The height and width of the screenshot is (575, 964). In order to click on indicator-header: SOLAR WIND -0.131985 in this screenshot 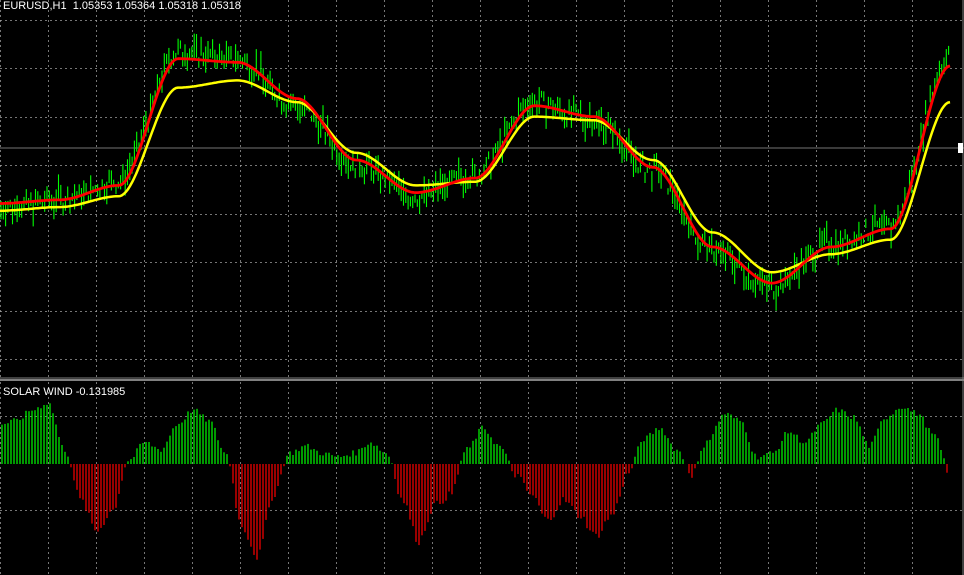, I will do `click(64, 392)`.